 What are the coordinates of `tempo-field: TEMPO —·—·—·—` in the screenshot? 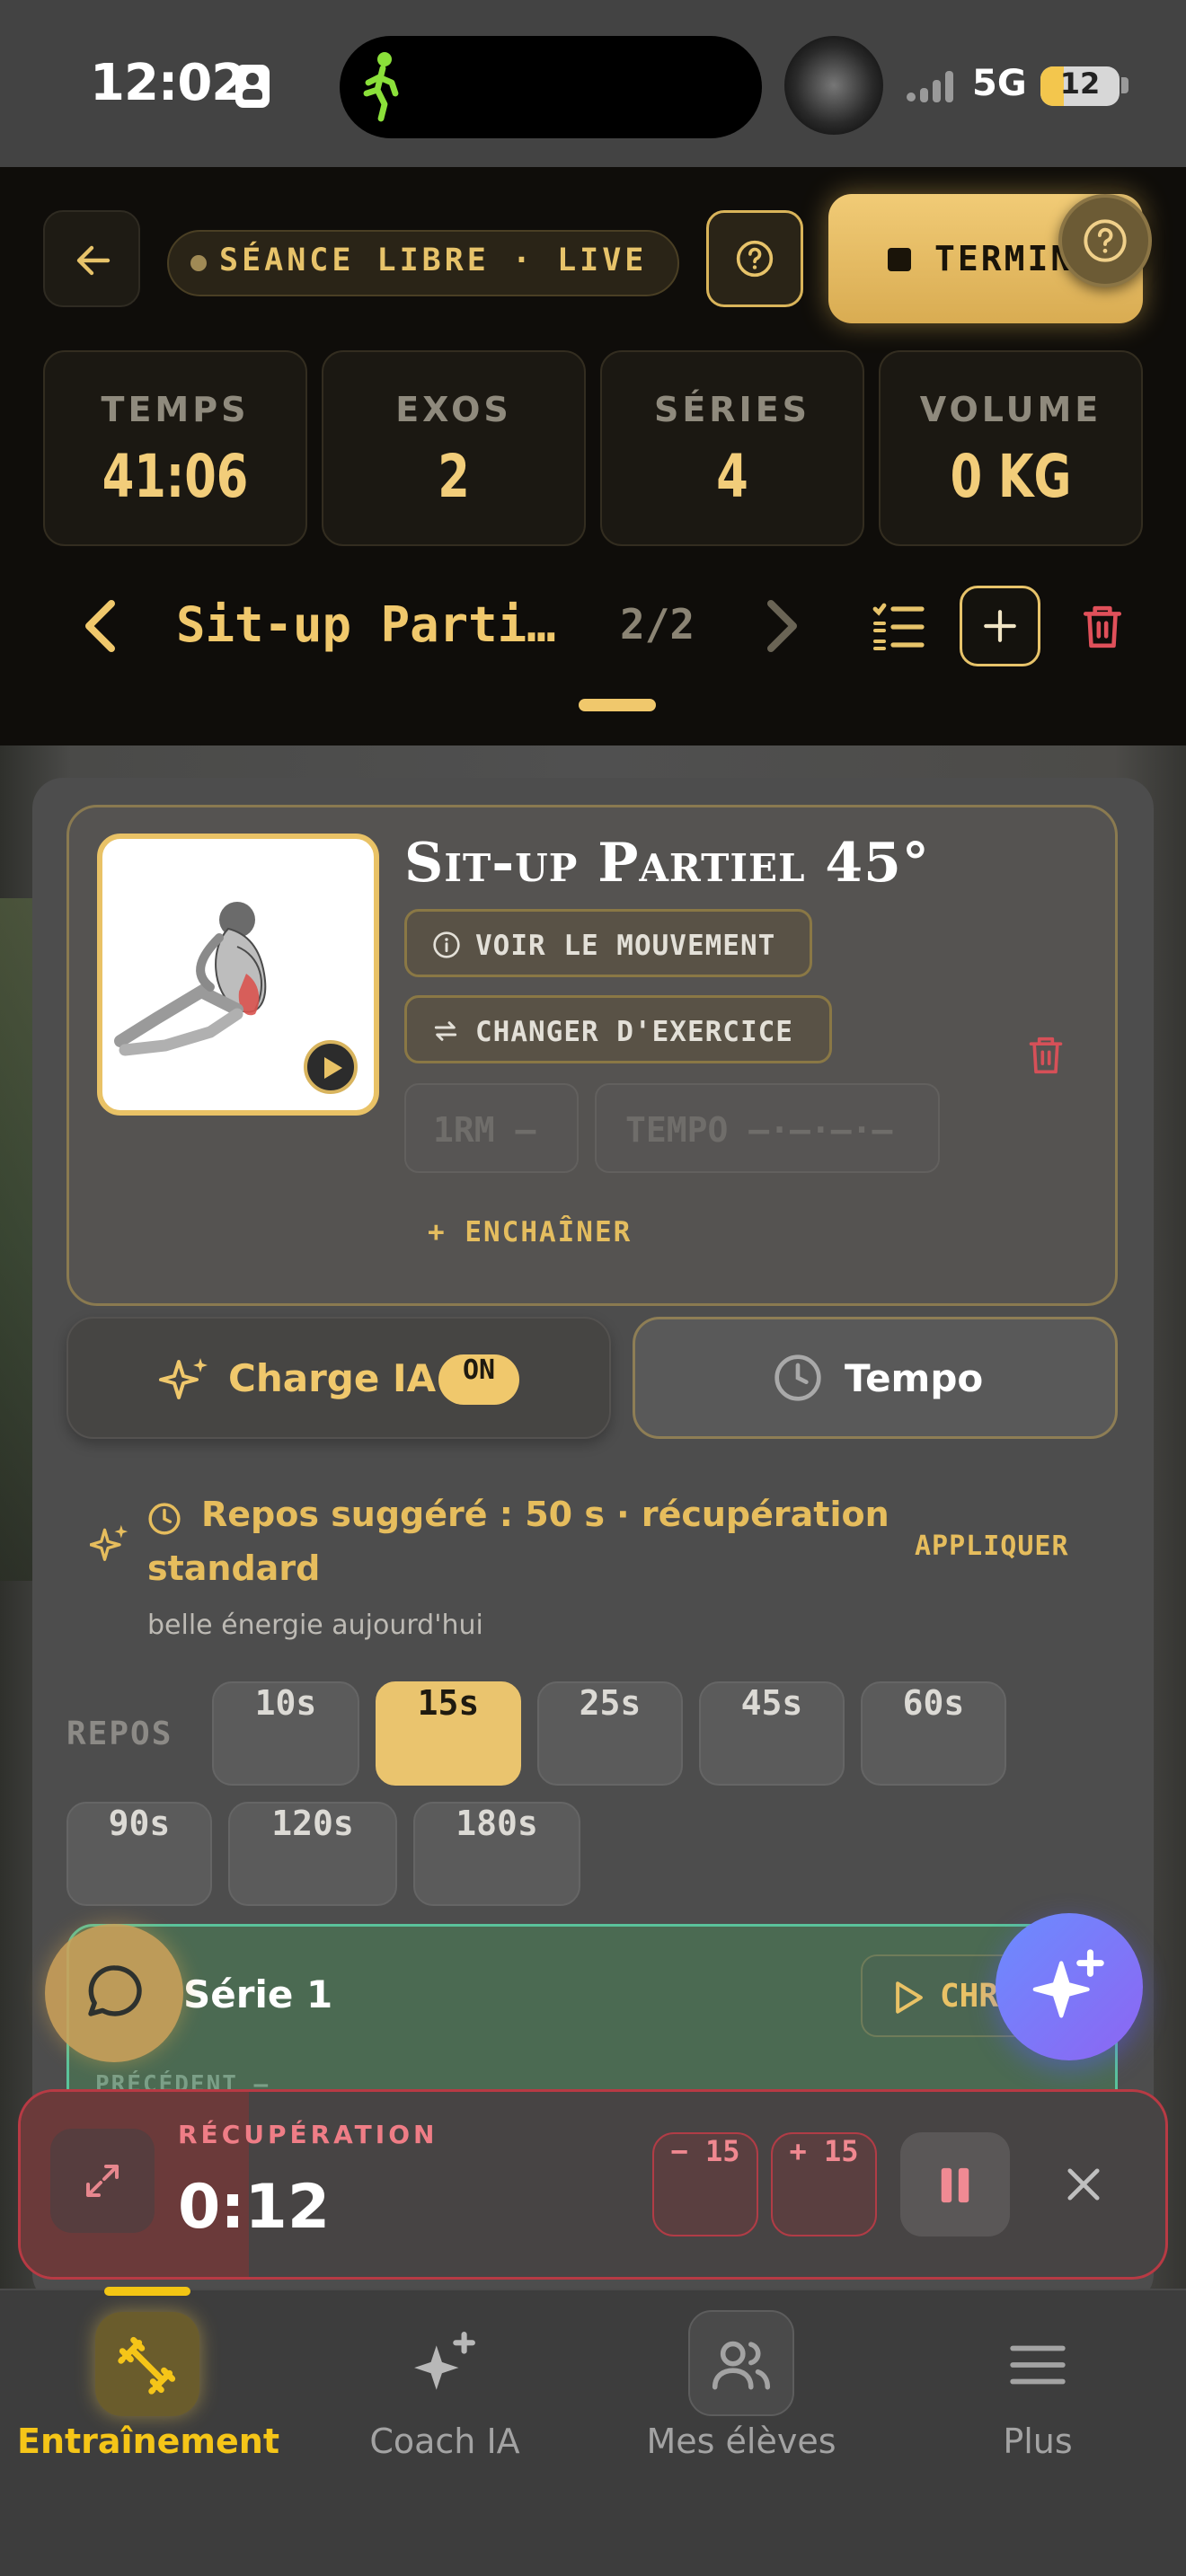 It's located at (767, 1128).